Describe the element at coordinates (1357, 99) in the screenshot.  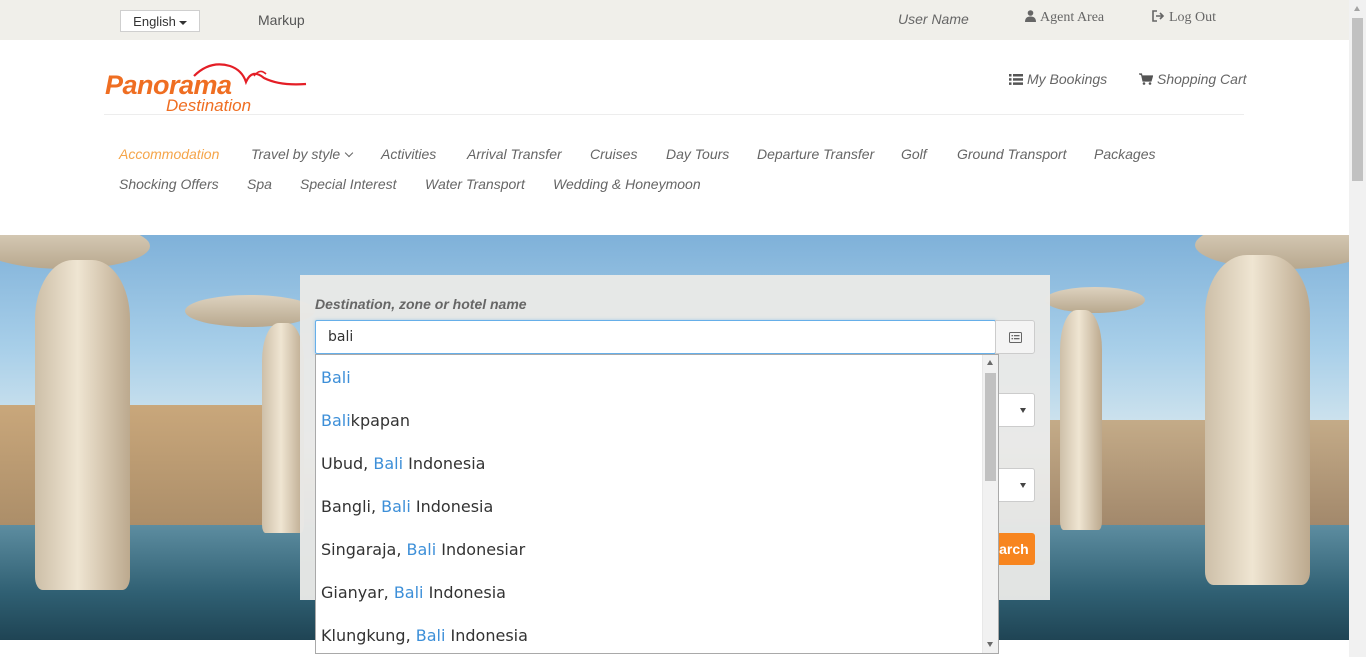
I see `page-scrollbar-thumb` at that location.